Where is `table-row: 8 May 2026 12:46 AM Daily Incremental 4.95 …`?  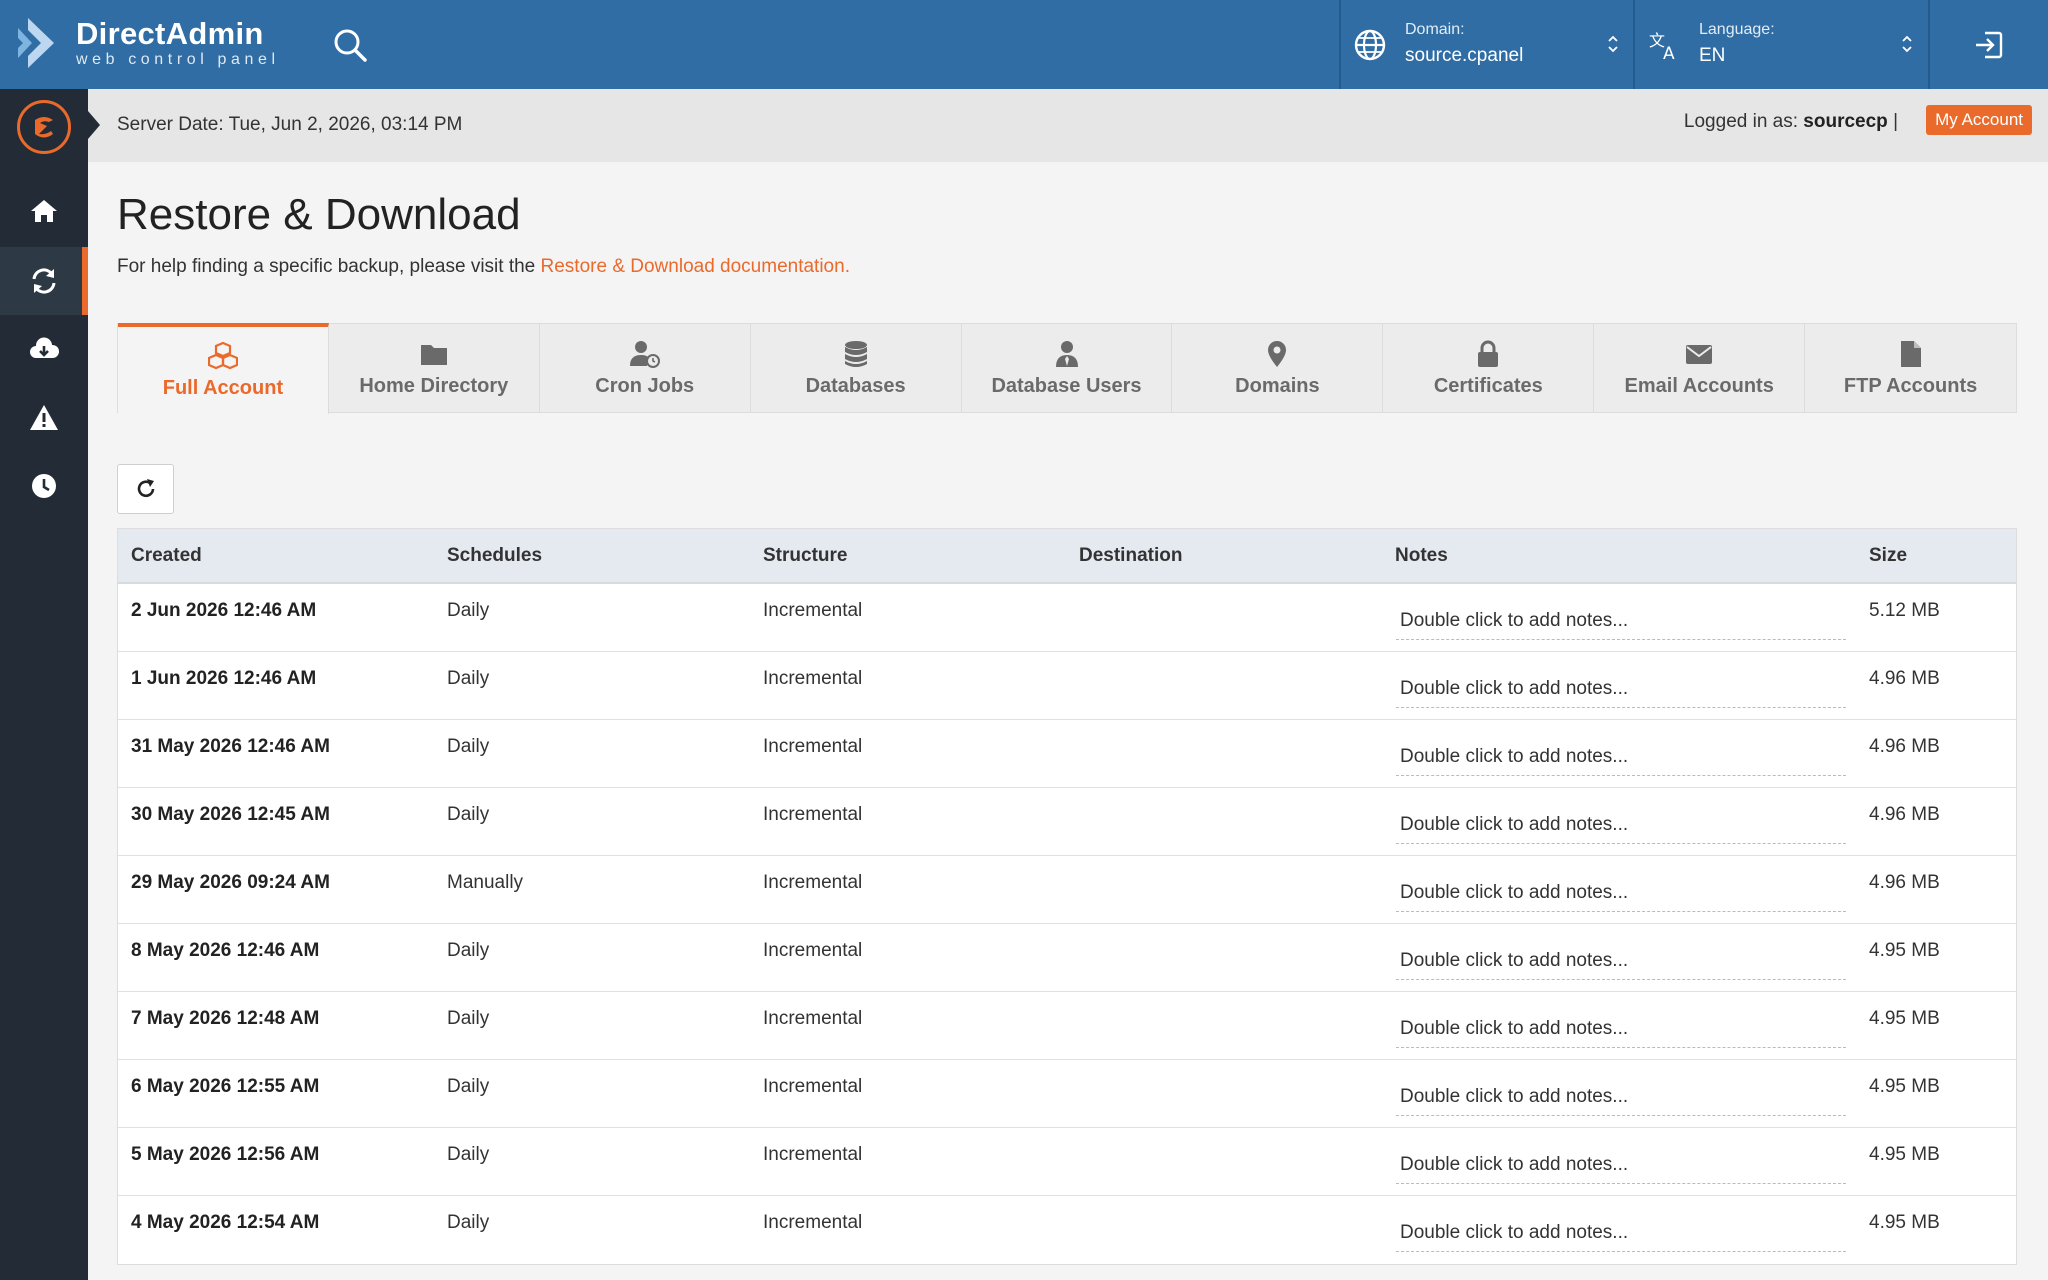
table-row: 8 May 2026 12:46 AM Daily Incremental 4.95 … is located at coordinates (1067, 958).